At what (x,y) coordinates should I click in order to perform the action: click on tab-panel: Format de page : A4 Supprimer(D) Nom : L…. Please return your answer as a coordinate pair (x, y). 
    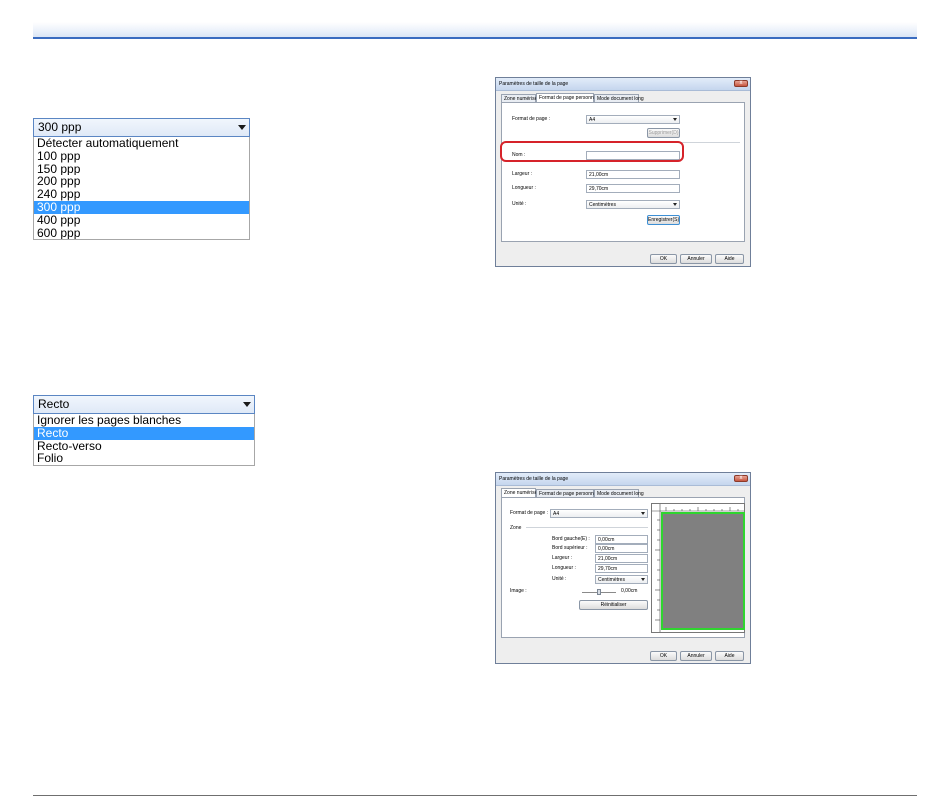
    Looking at the image, I should click on (623, 172).